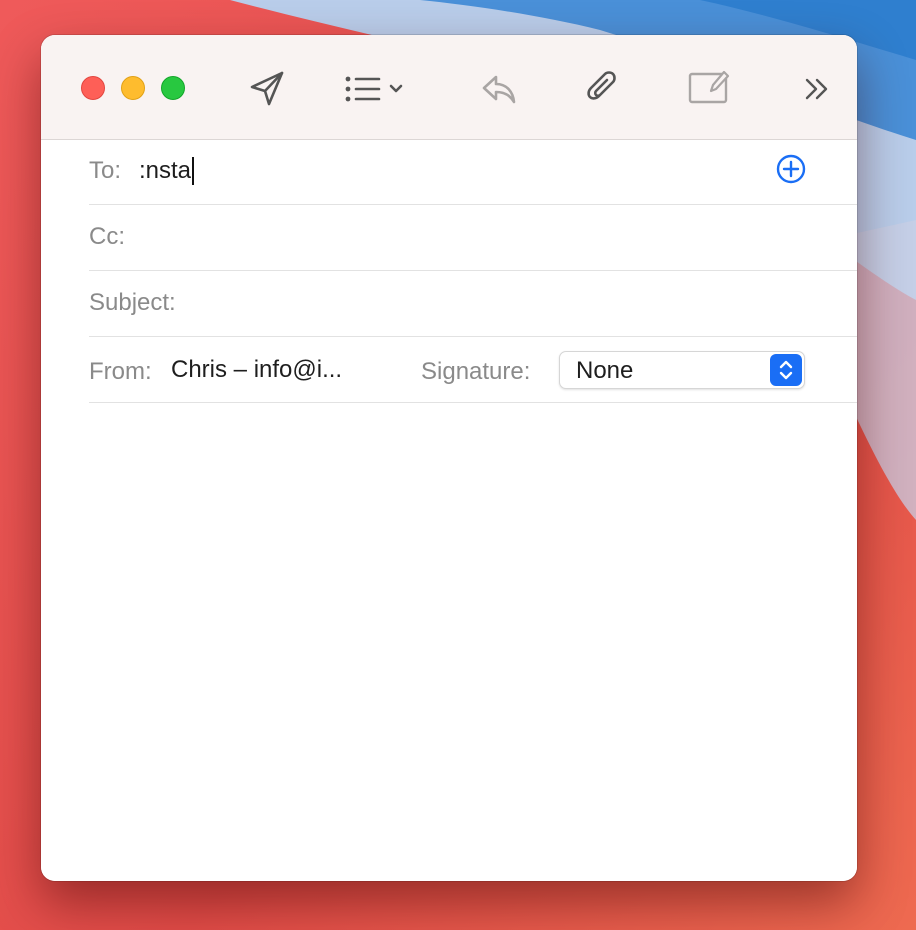 The image size is (916, 930). Describe the element at coordinates (476, 371) in the screenshot. I see `signature-label: Signature:` at that location.